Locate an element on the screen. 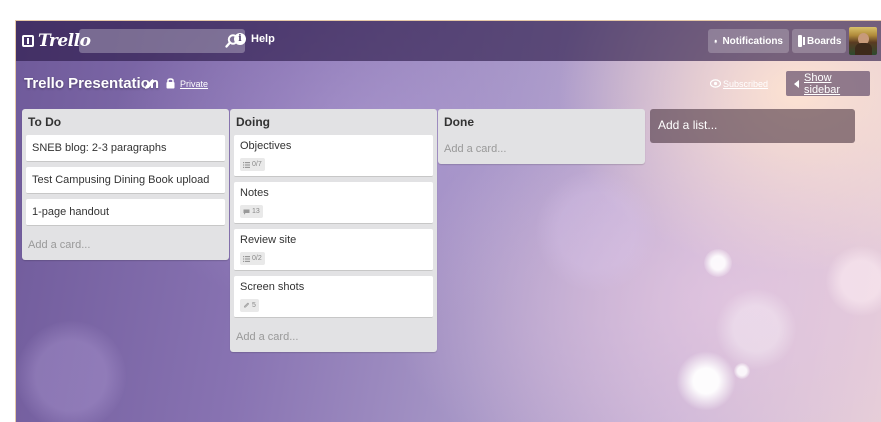  card-title: SNEB blog: 2-3 paragraphs is located at coordinates (99, 148).